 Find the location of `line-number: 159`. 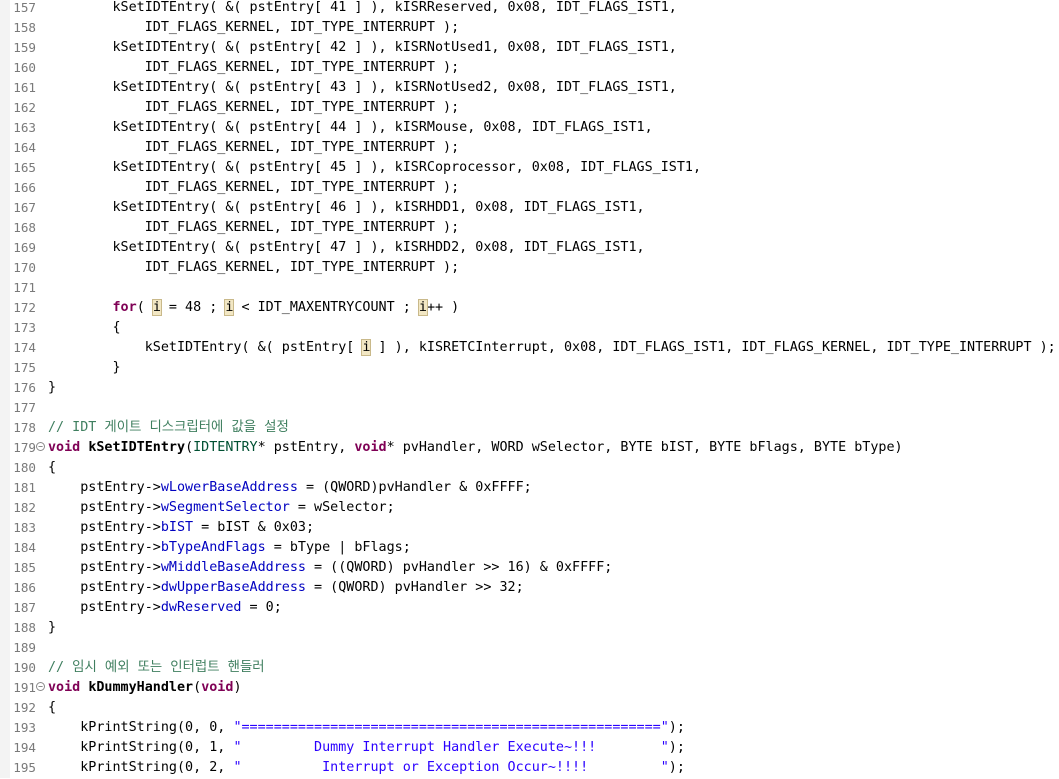

line-number: 159 is located at coordinates (24, 47).